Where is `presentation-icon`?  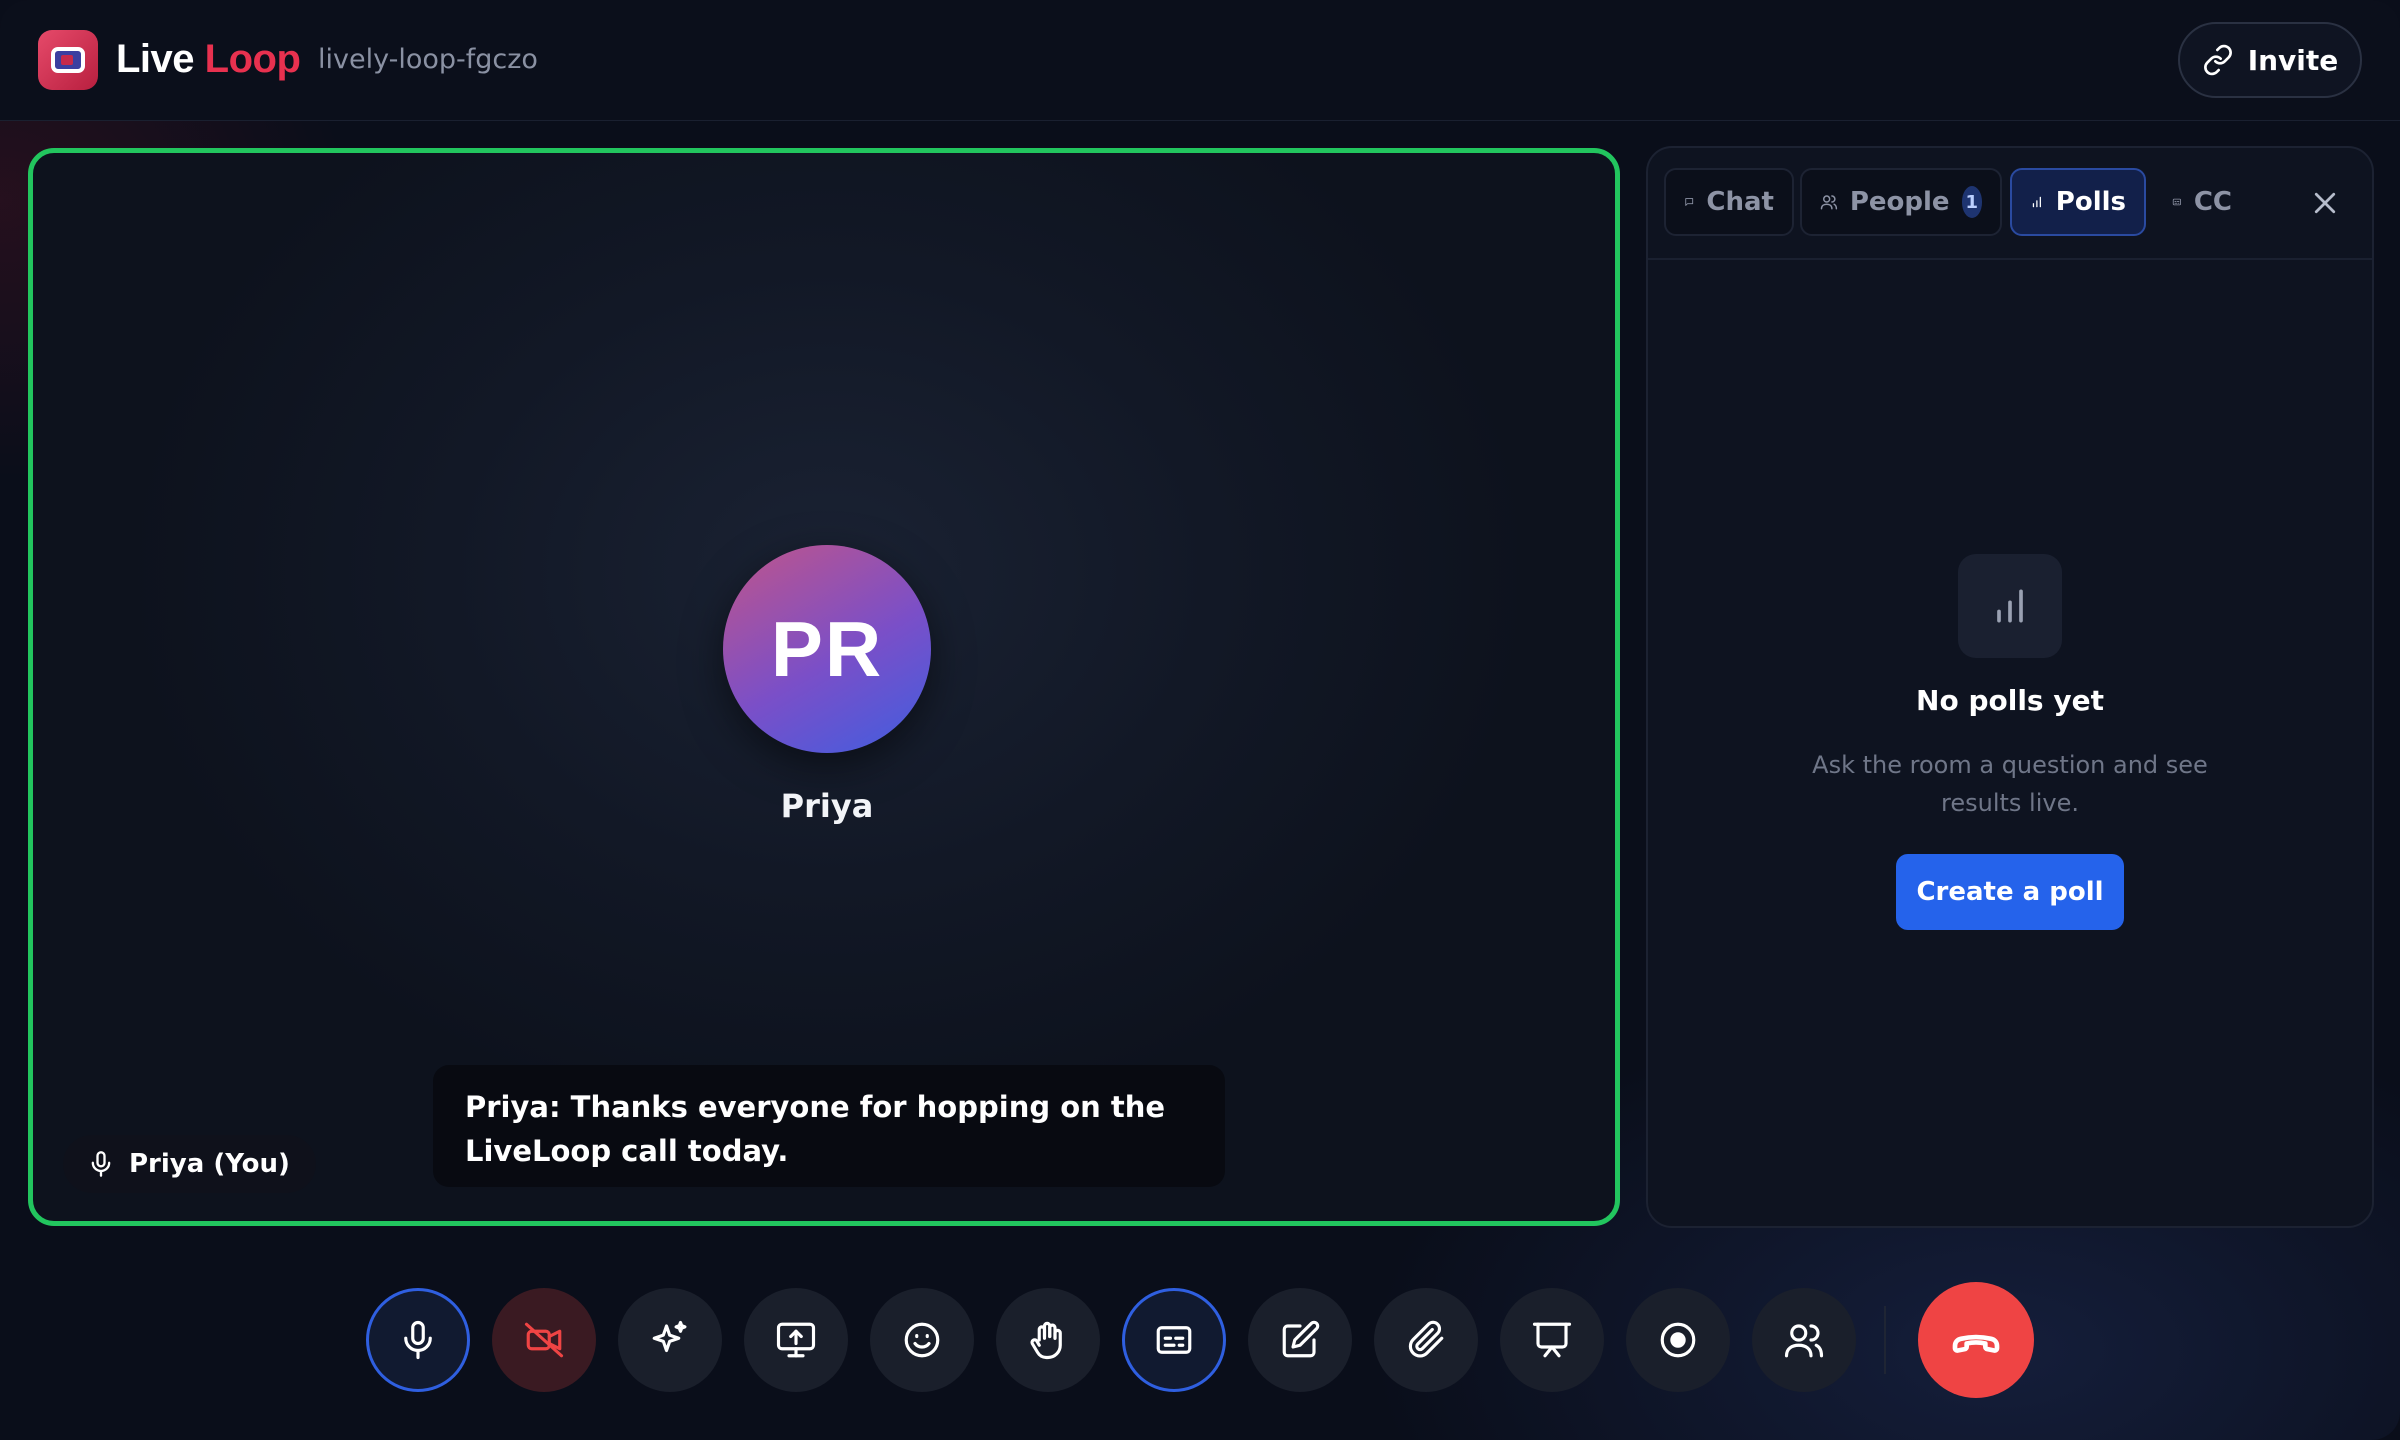 presentation-icon is located at coordinates (1552, 1340).